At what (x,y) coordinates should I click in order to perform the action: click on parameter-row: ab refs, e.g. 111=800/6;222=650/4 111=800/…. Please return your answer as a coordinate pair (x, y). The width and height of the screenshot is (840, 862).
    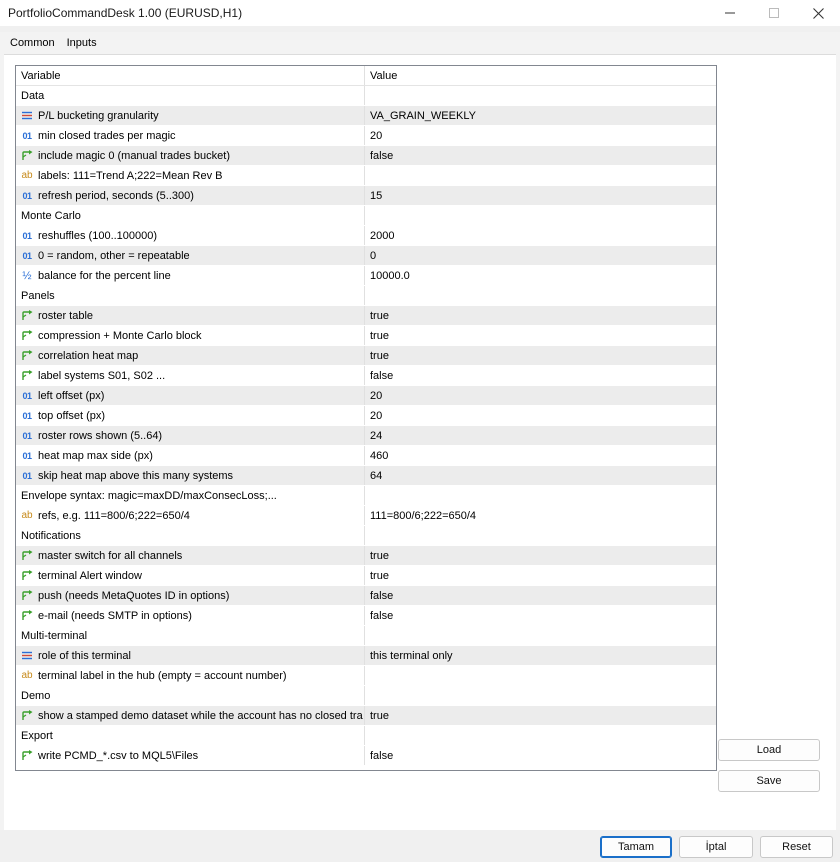
    Looking at the image, I should click on (366, 516).